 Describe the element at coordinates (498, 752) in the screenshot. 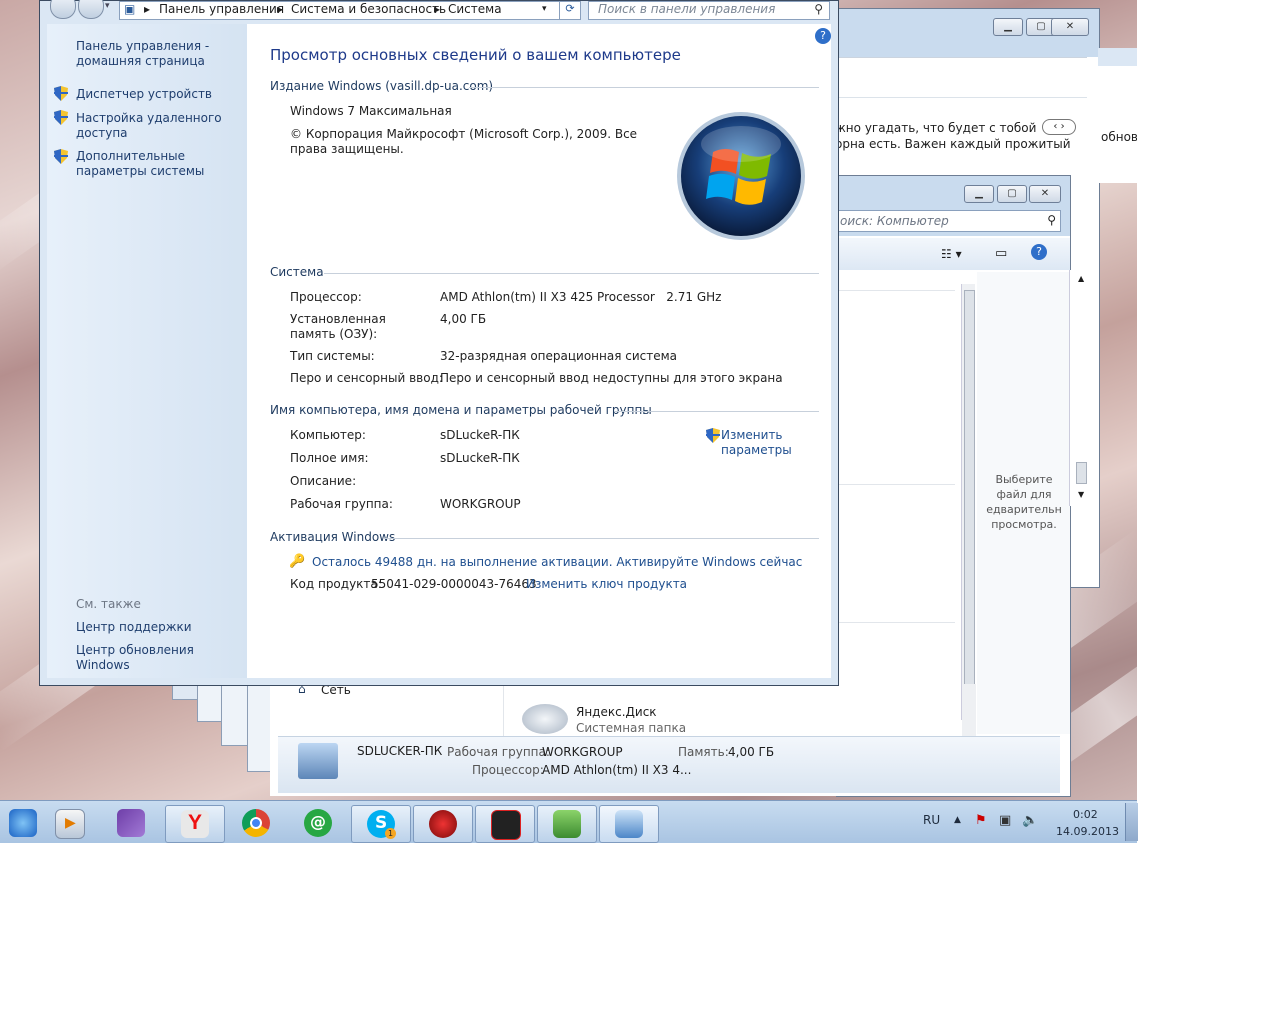

I see `details-workgroup-label: Рабочая группа:` at that location.